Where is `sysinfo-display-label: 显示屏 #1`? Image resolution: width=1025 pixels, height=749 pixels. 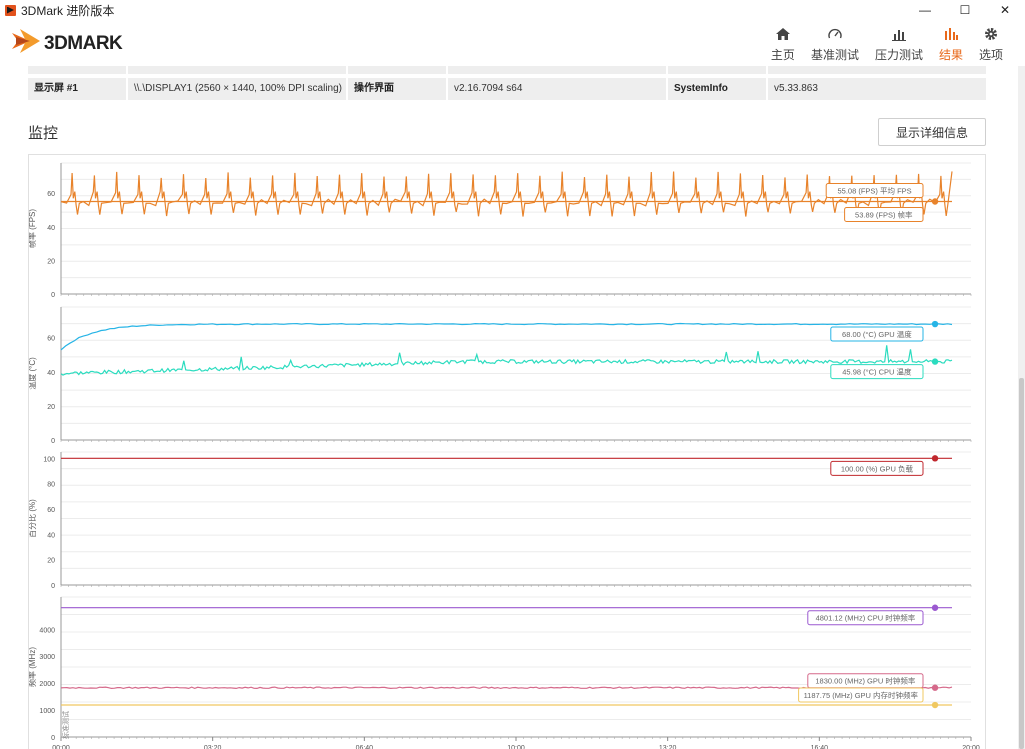
sysinfo-display-label: 显示屏 #1 is located at coordinates (77, 89).